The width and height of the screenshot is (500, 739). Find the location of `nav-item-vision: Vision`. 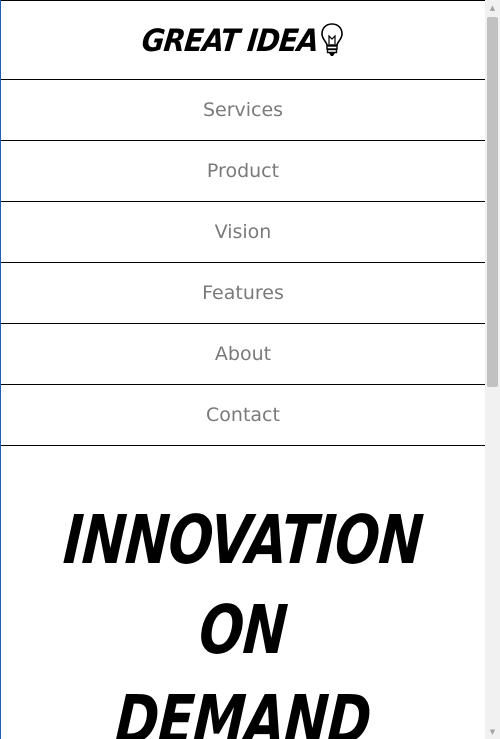

nav-item-vision: Vision is located at coordinates (243, 232).